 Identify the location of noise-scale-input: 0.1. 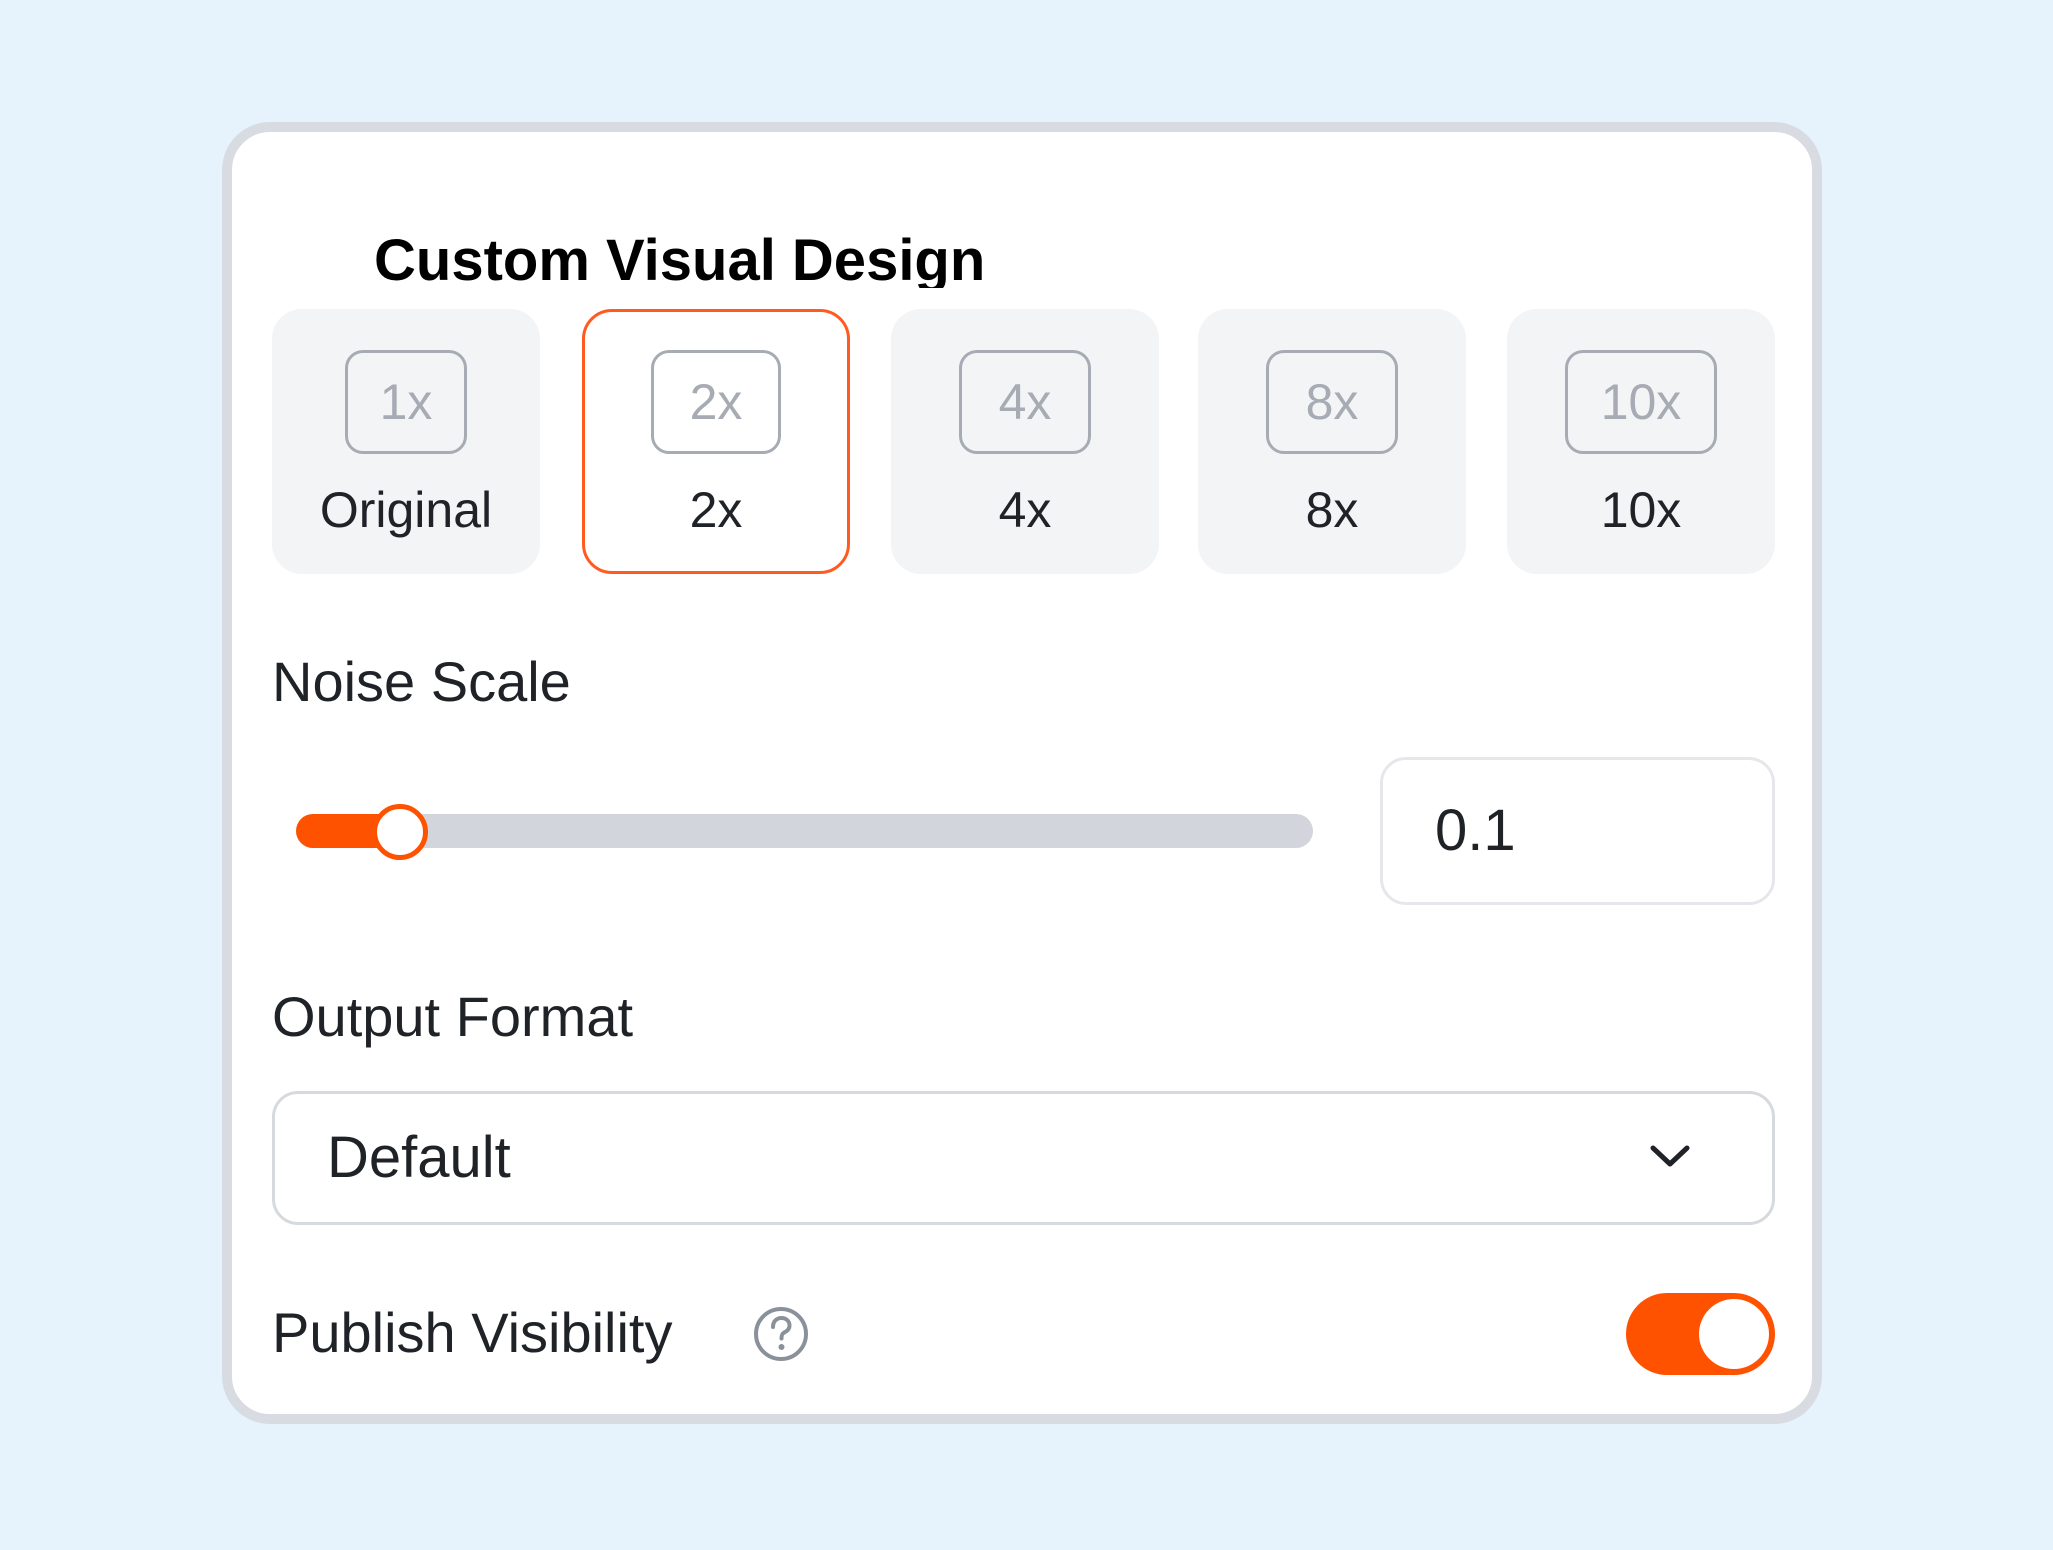
(1577, 831).